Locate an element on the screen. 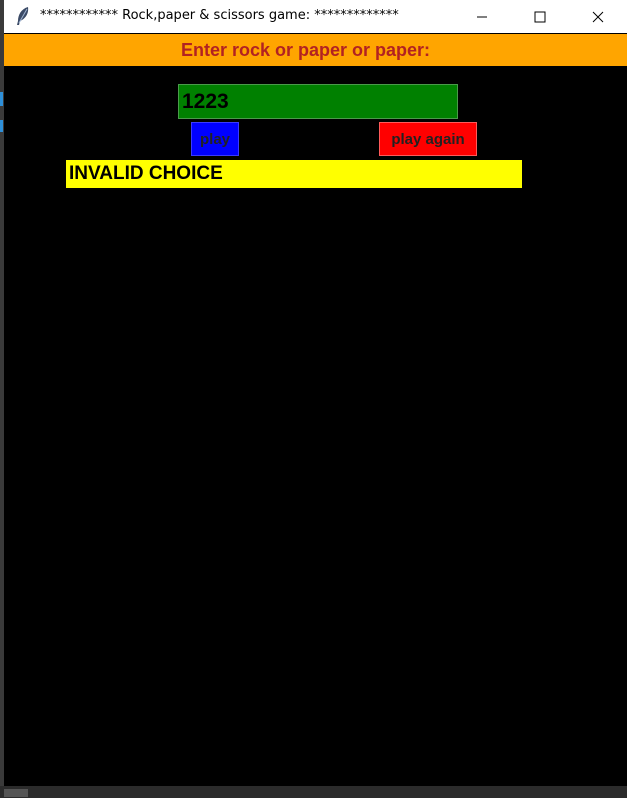 This screenshot has height=798, width=627. prompt-label: Enter rock or paper or paper: is located at coordinates (315, 50).